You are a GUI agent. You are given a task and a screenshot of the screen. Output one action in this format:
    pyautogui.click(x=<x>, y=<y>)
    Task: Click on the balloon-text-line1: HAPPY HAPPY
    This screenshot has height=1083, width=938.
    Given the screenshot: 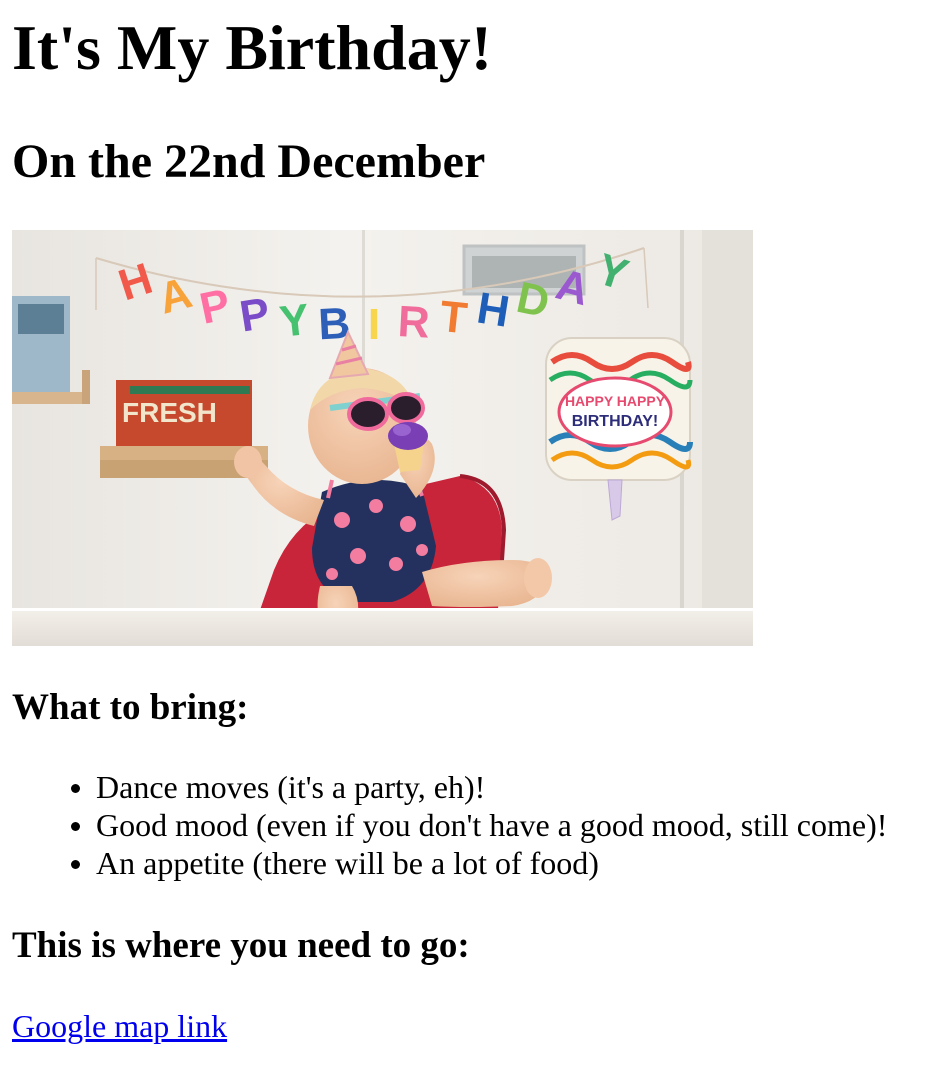 What is the action you would take?
    pyautogui.click(x=615, y=401)
    